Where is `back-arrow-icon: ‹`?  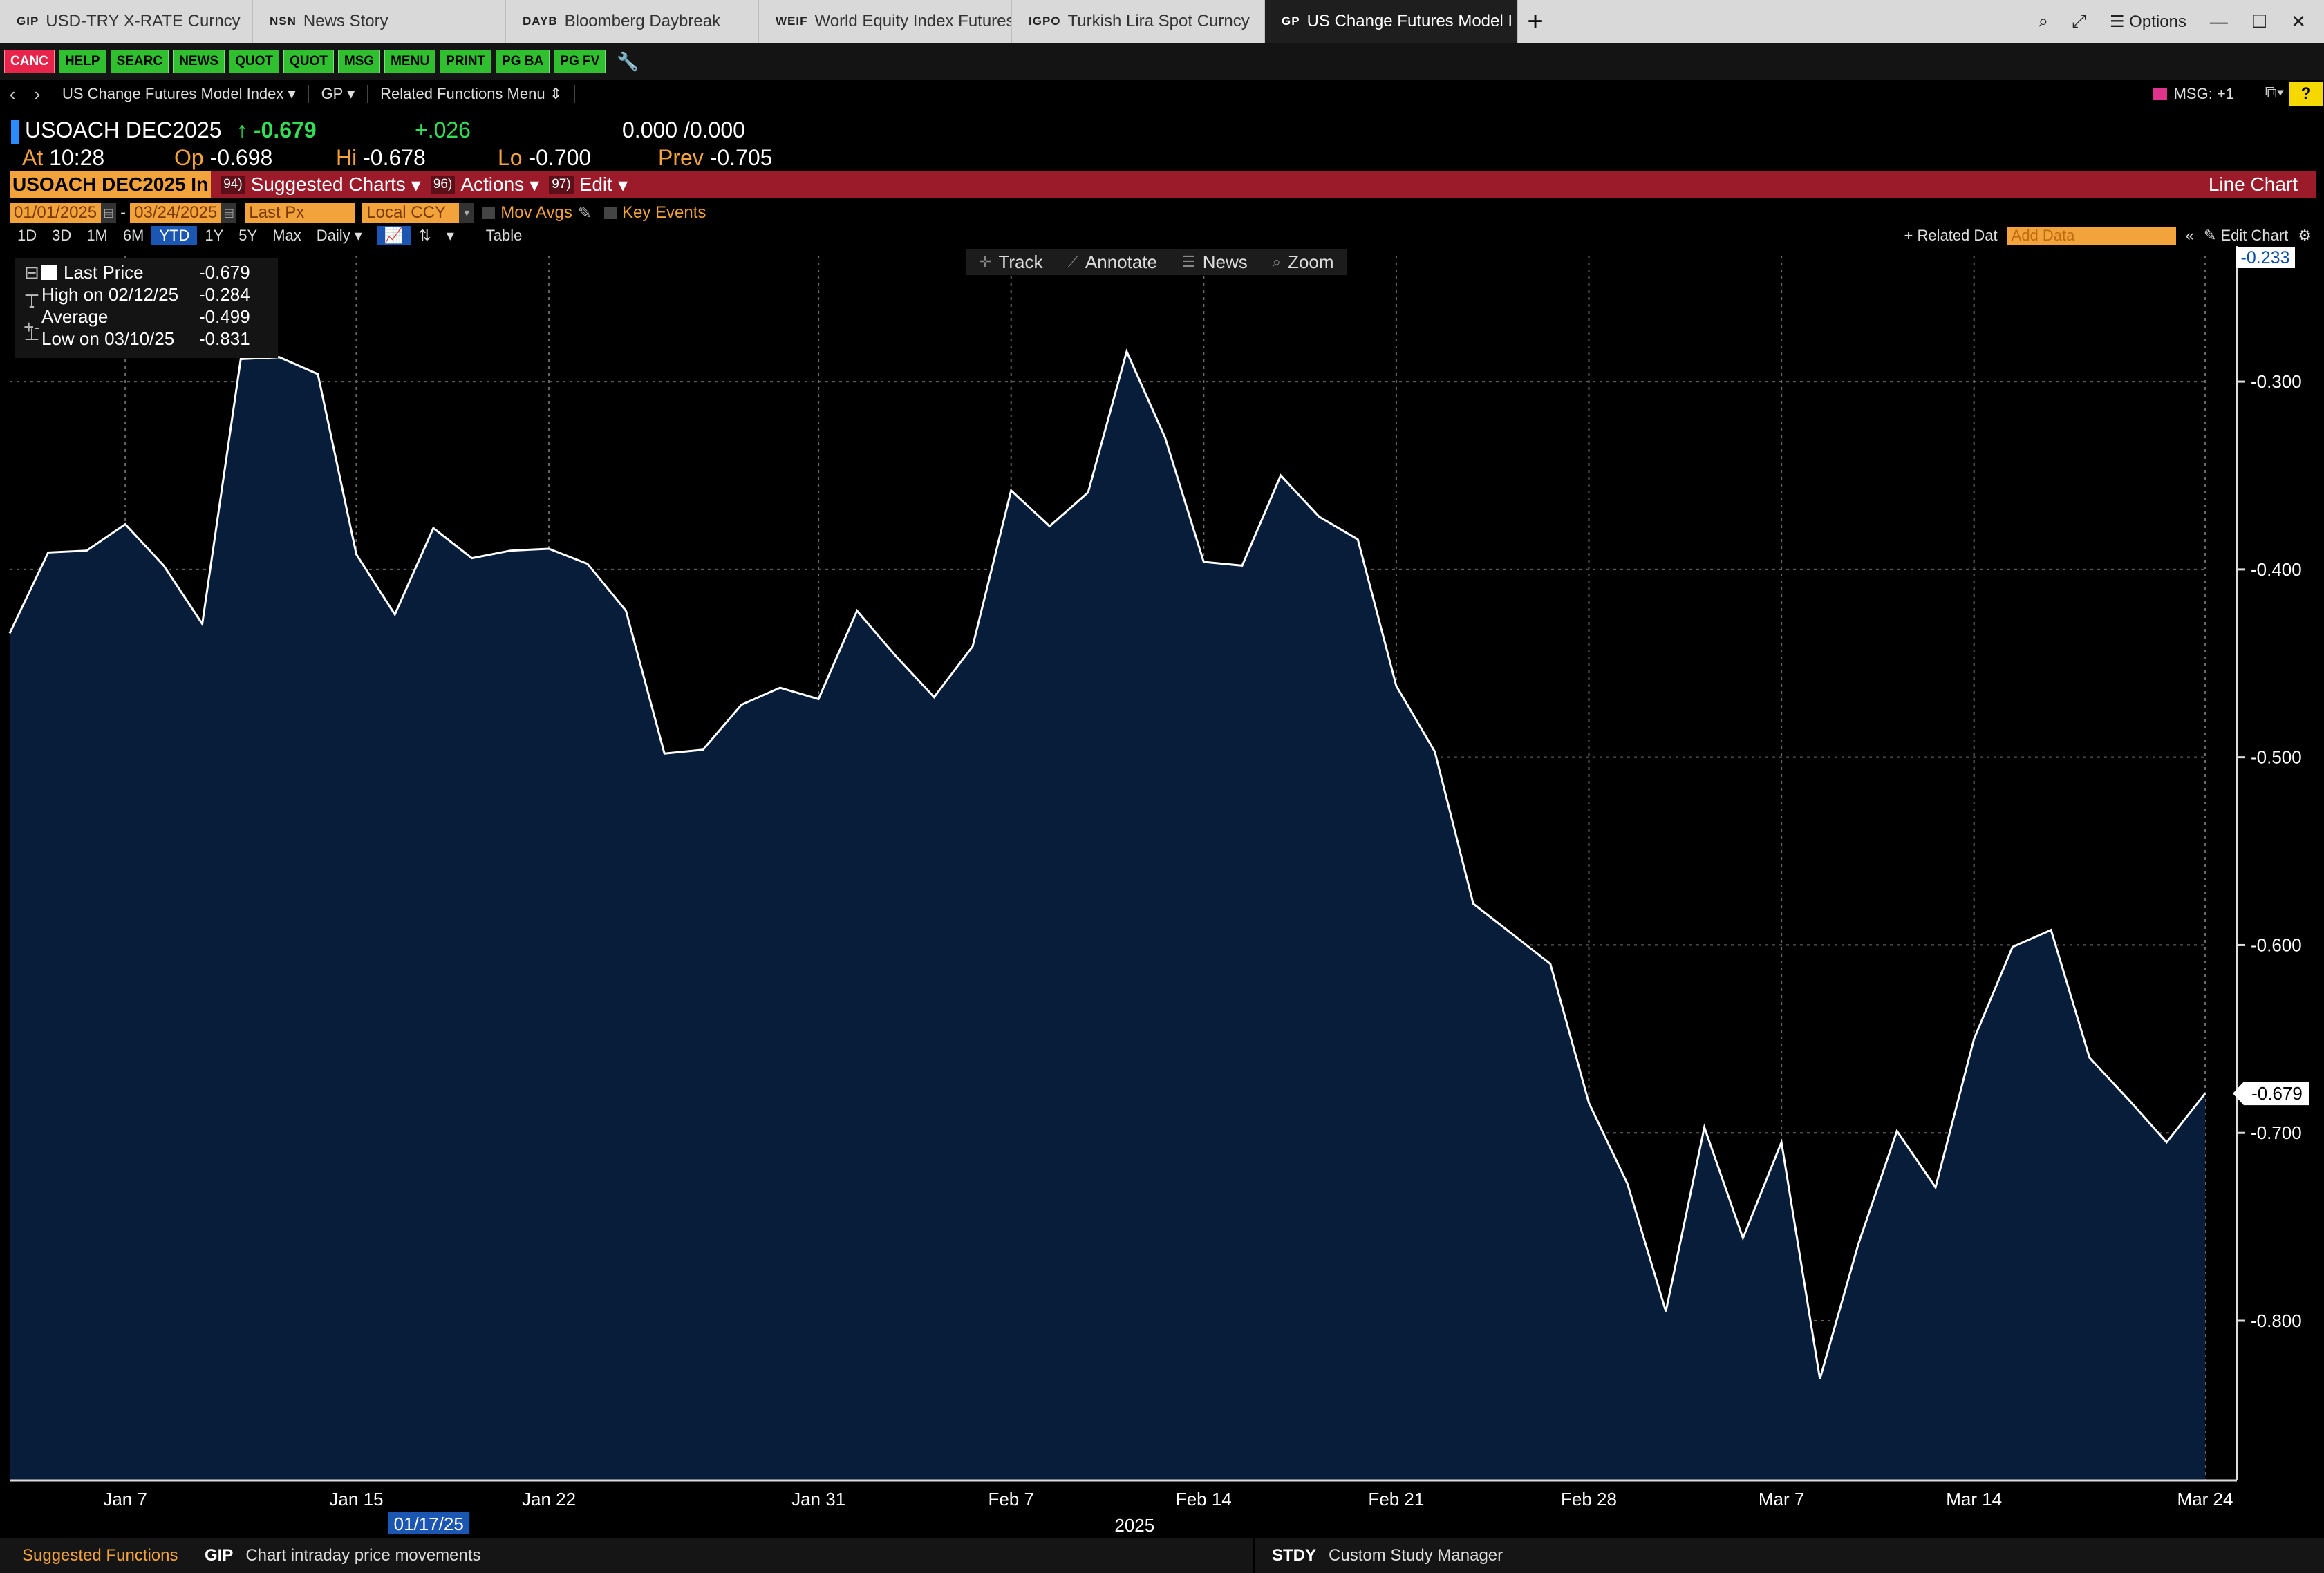
back-arrow-icon: ‹ is located at coordinates (12, 94).